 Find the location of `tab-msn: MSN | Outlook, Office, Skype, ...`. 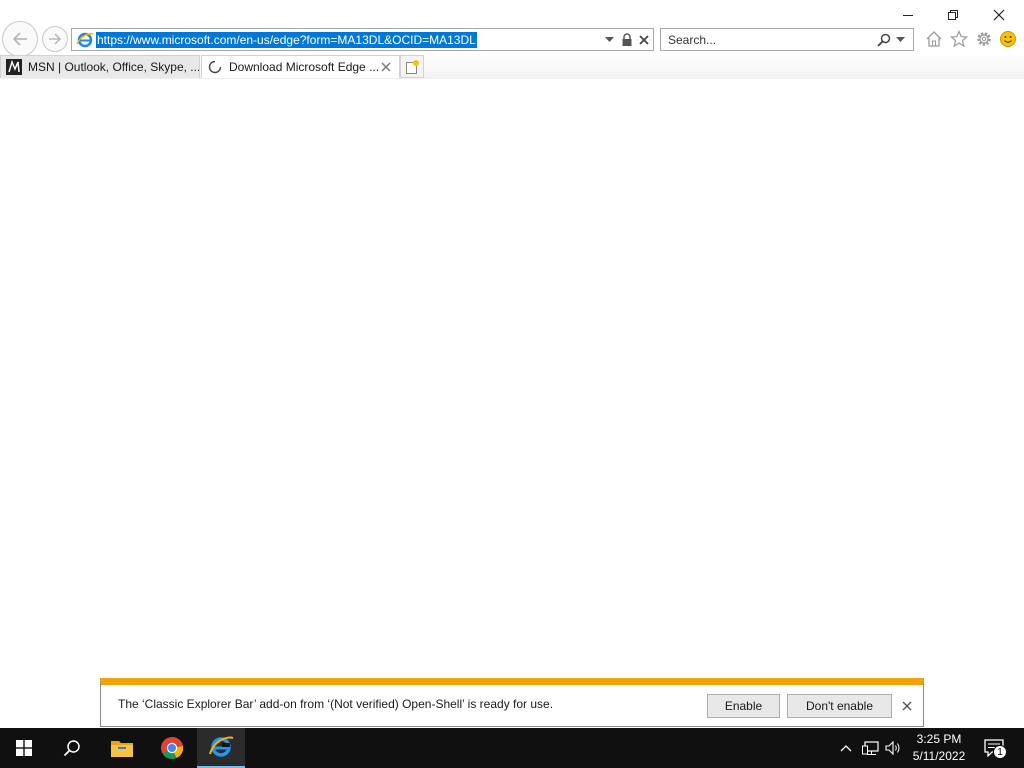

tab-msn: MSN | Outlook, Office, Skype, ... is located at coordinates (100, 66).